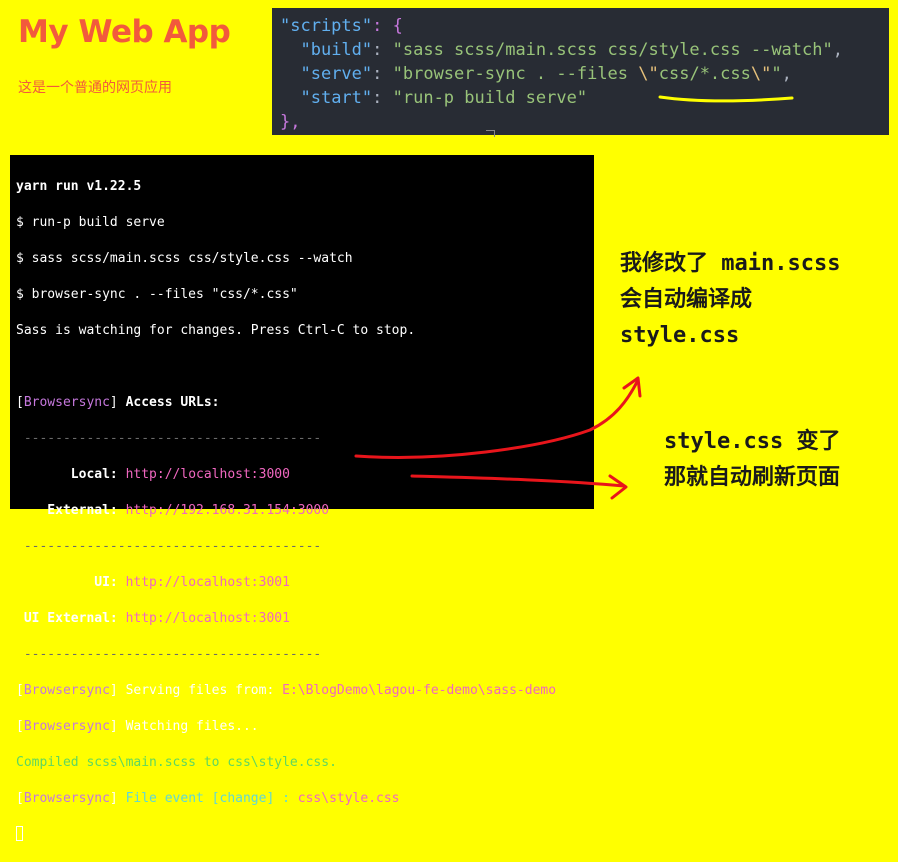 This screenshot has width=898, height=862. I want to click on terminal-cursor-icon, so click(19, 833).